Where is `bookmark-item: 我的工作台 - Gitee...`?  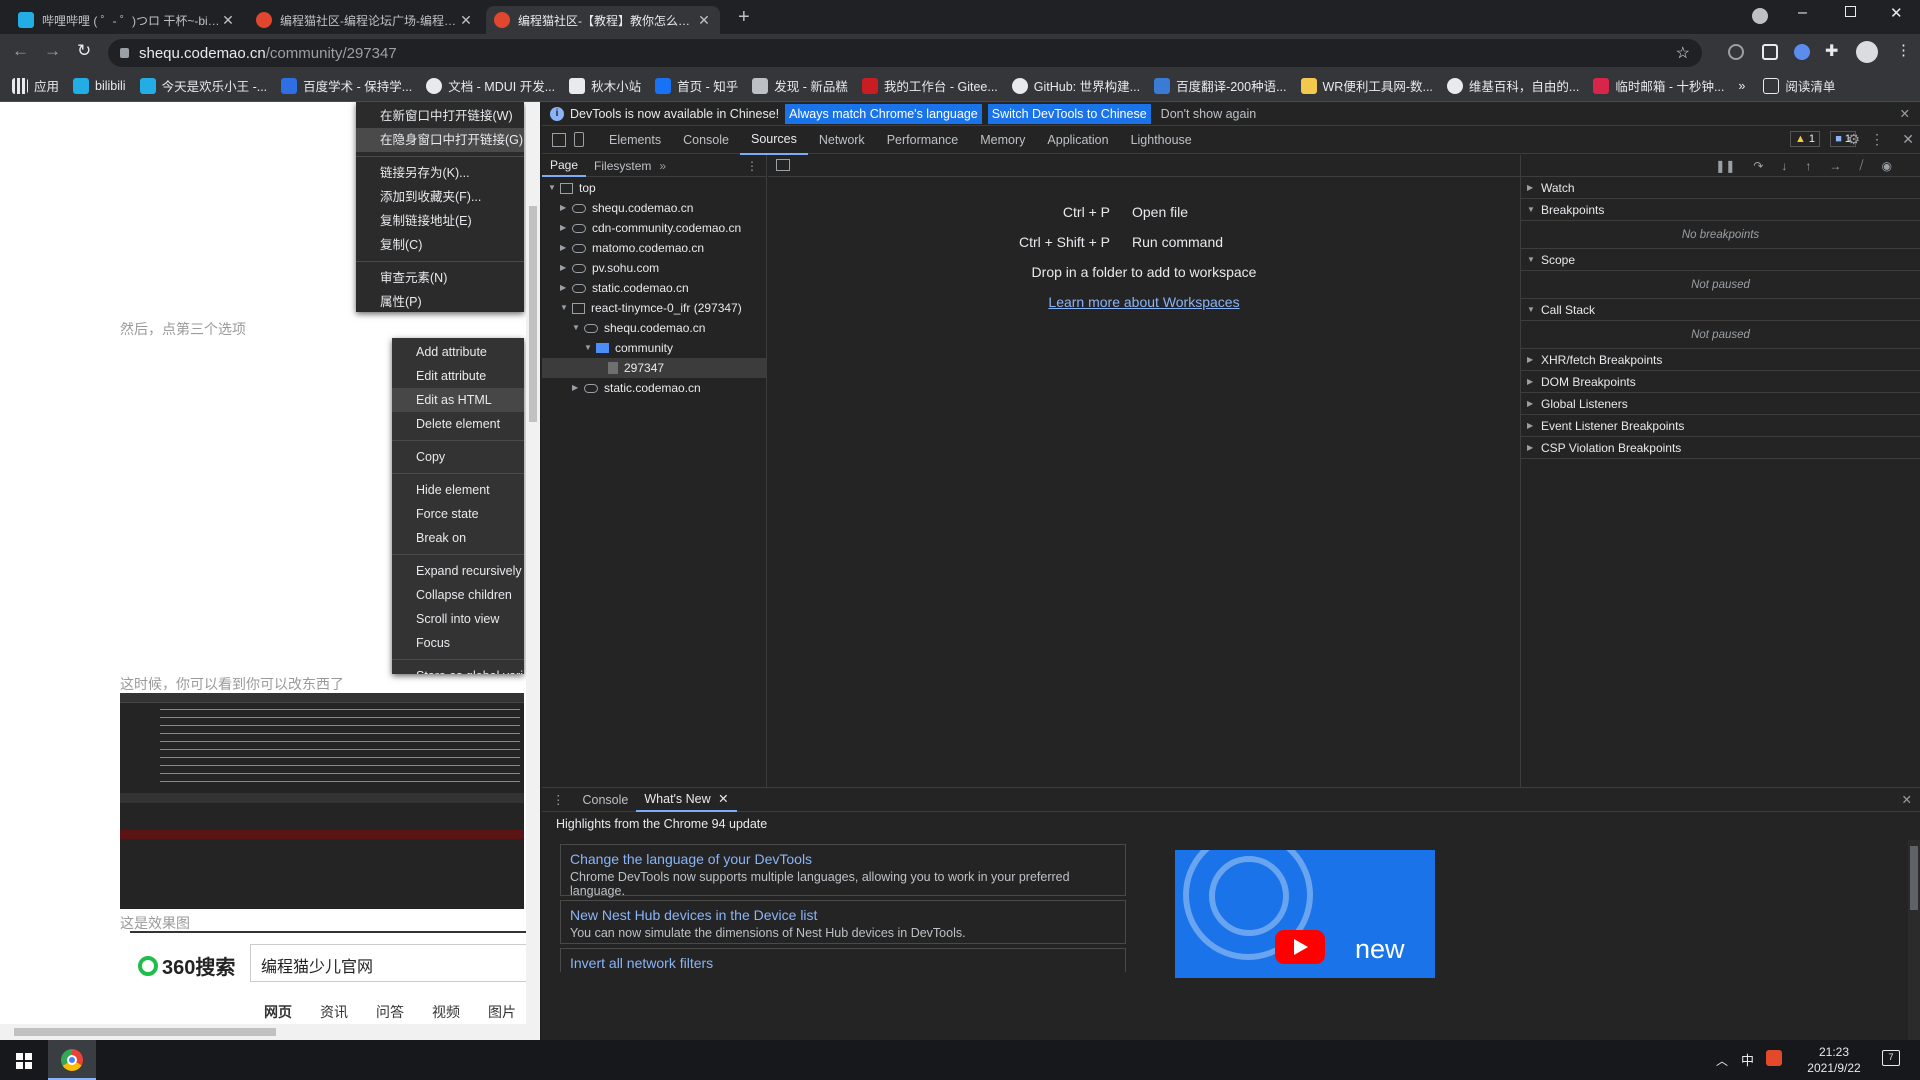 bookmark-item: 我的工作台 - Gitee... is located at coordinates (929, 85).